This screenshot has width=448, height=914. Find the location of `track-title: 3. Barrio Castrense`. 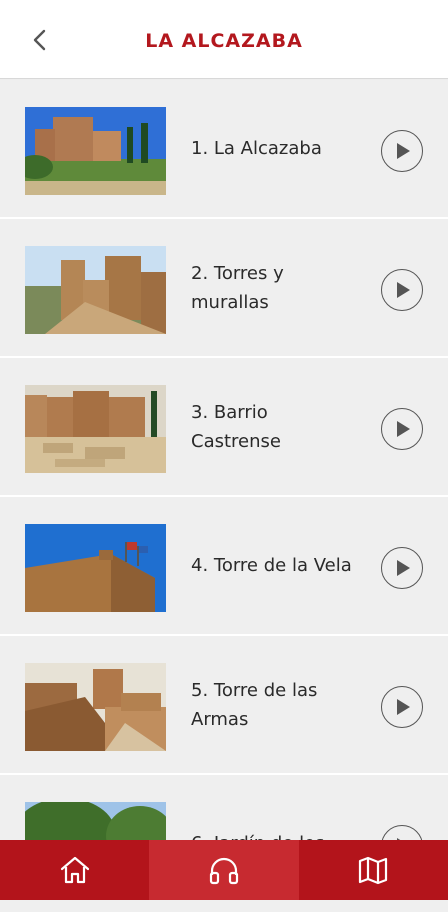

track-title: 3. Barrio Castrense is located at coordinates (236, 426).